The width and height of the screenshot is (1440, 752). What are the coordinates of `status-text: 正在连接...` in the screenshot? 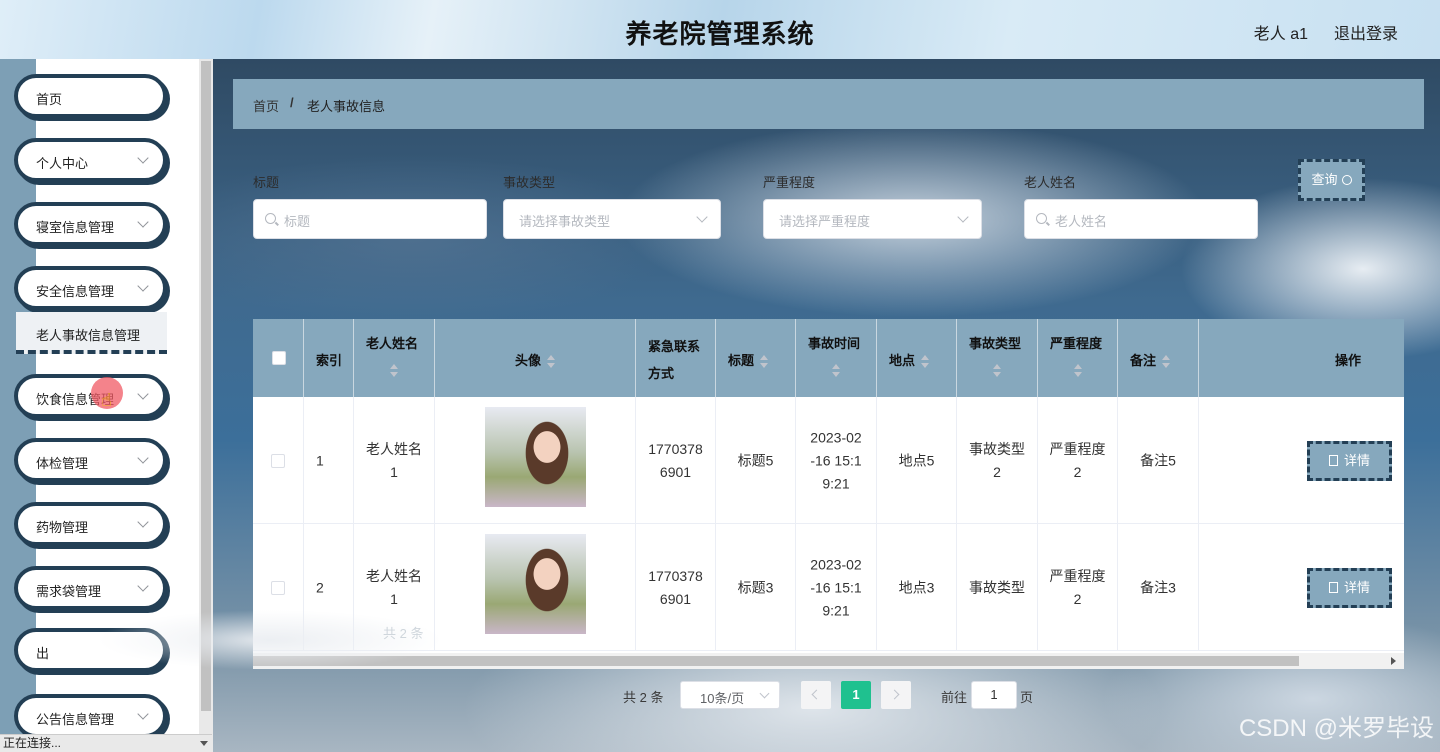 It's located at (32, 743).